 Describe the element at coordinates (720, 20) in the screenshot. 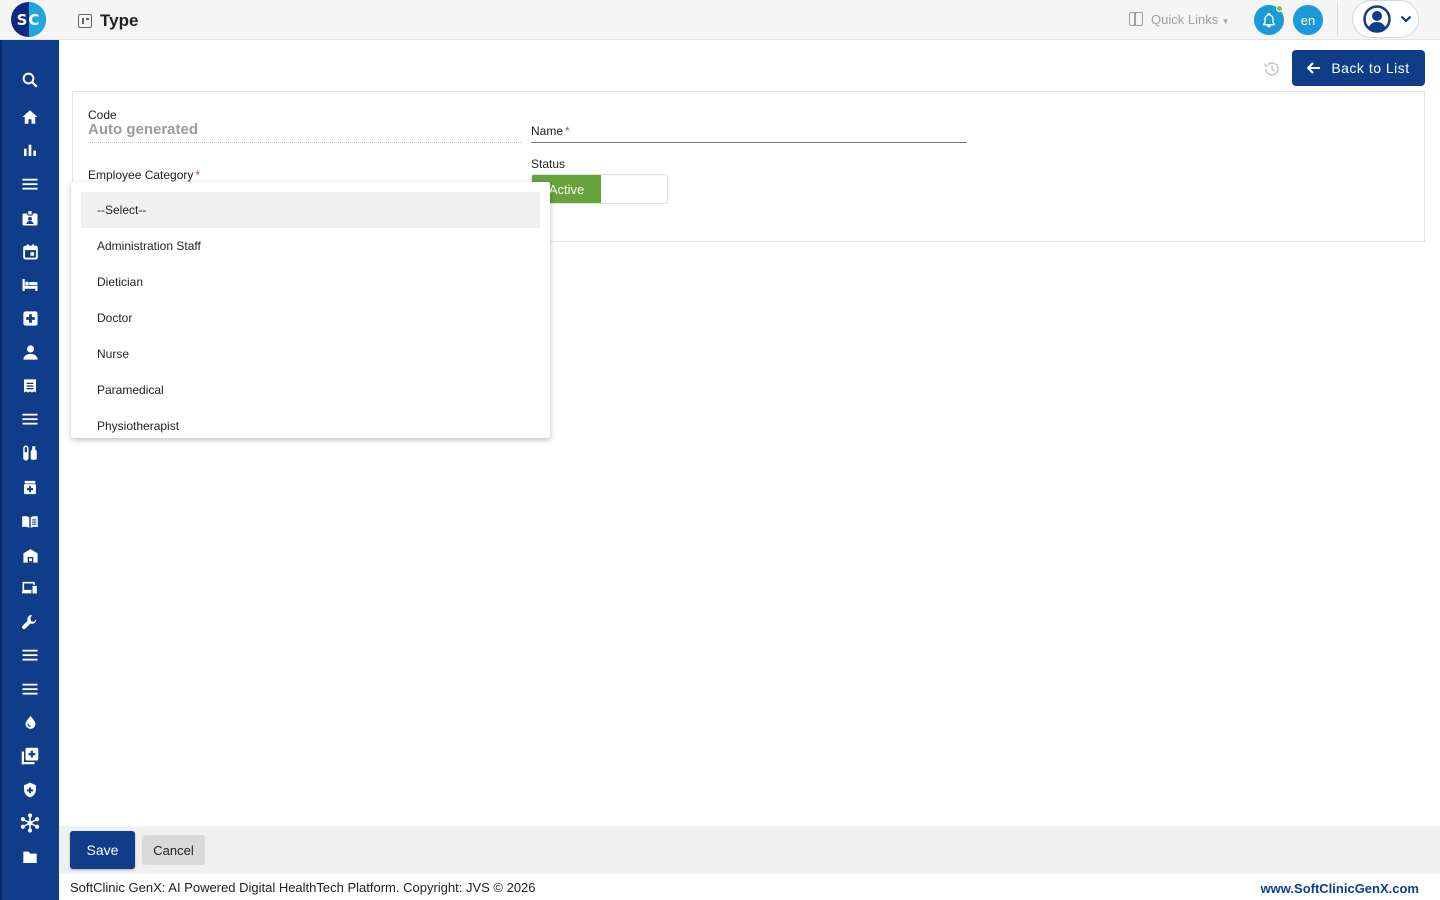

I see `top-bar: SC Type Quick Links ▾ en` at that location.